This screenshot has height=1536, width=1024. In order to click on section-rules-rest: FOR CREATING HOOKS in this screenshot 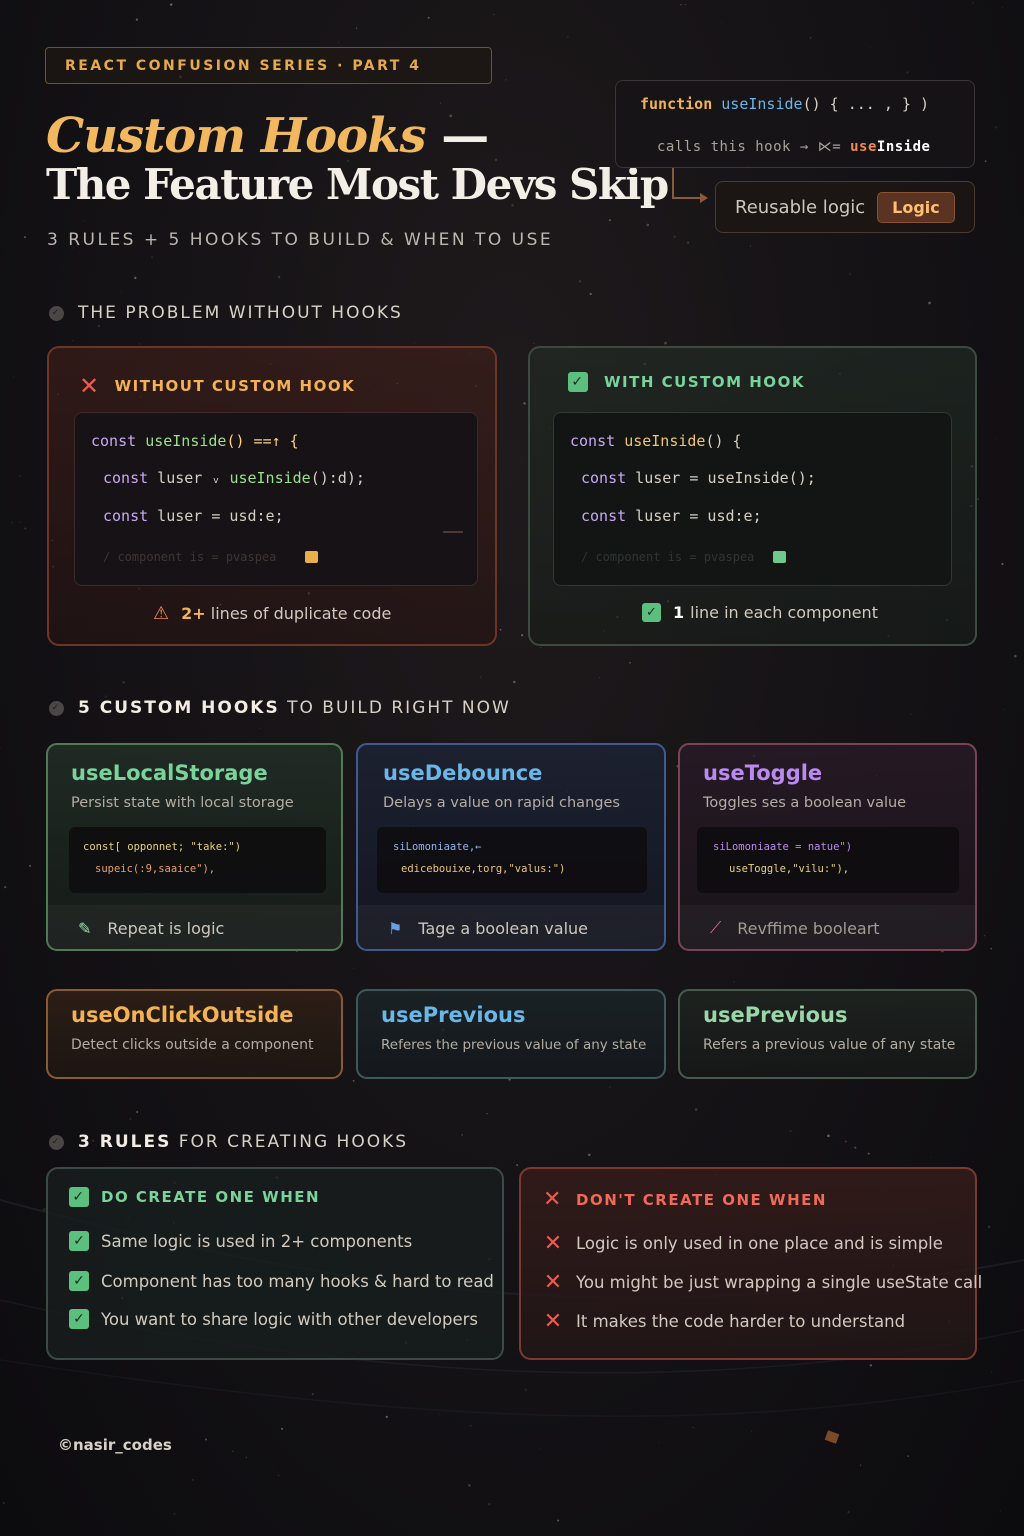, I will do `click(293, 1142)`.